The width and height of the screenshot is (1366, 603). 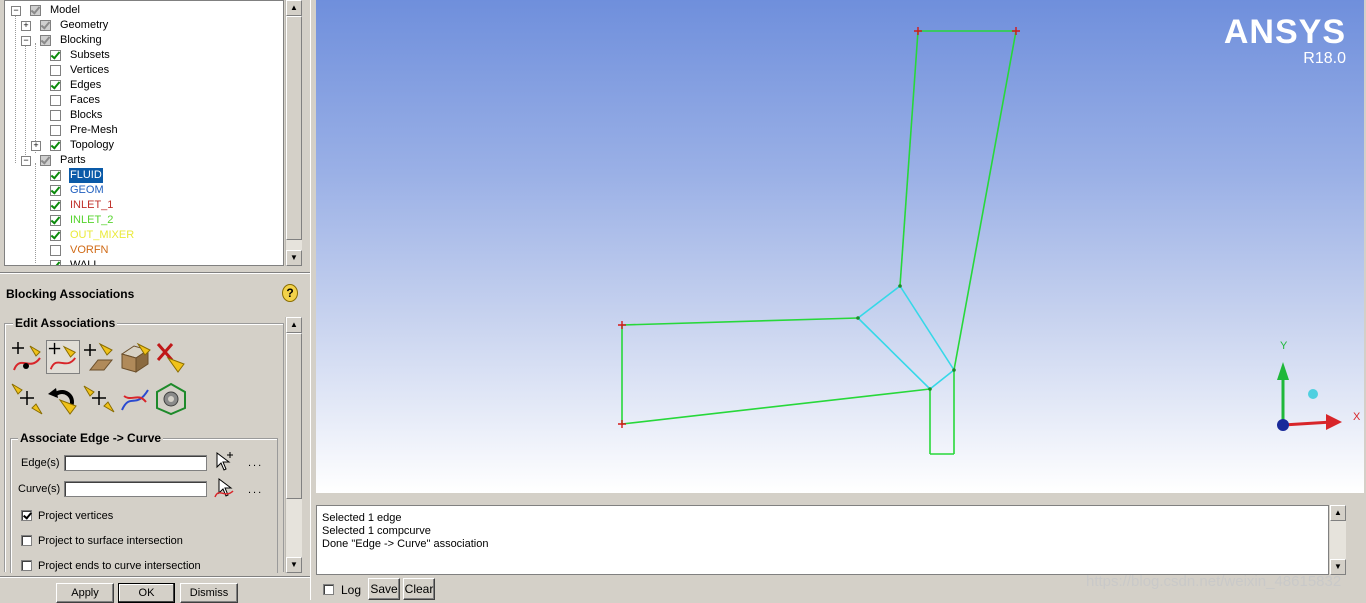 I want to click on ok-button: OK, so click(x=146, y=593).